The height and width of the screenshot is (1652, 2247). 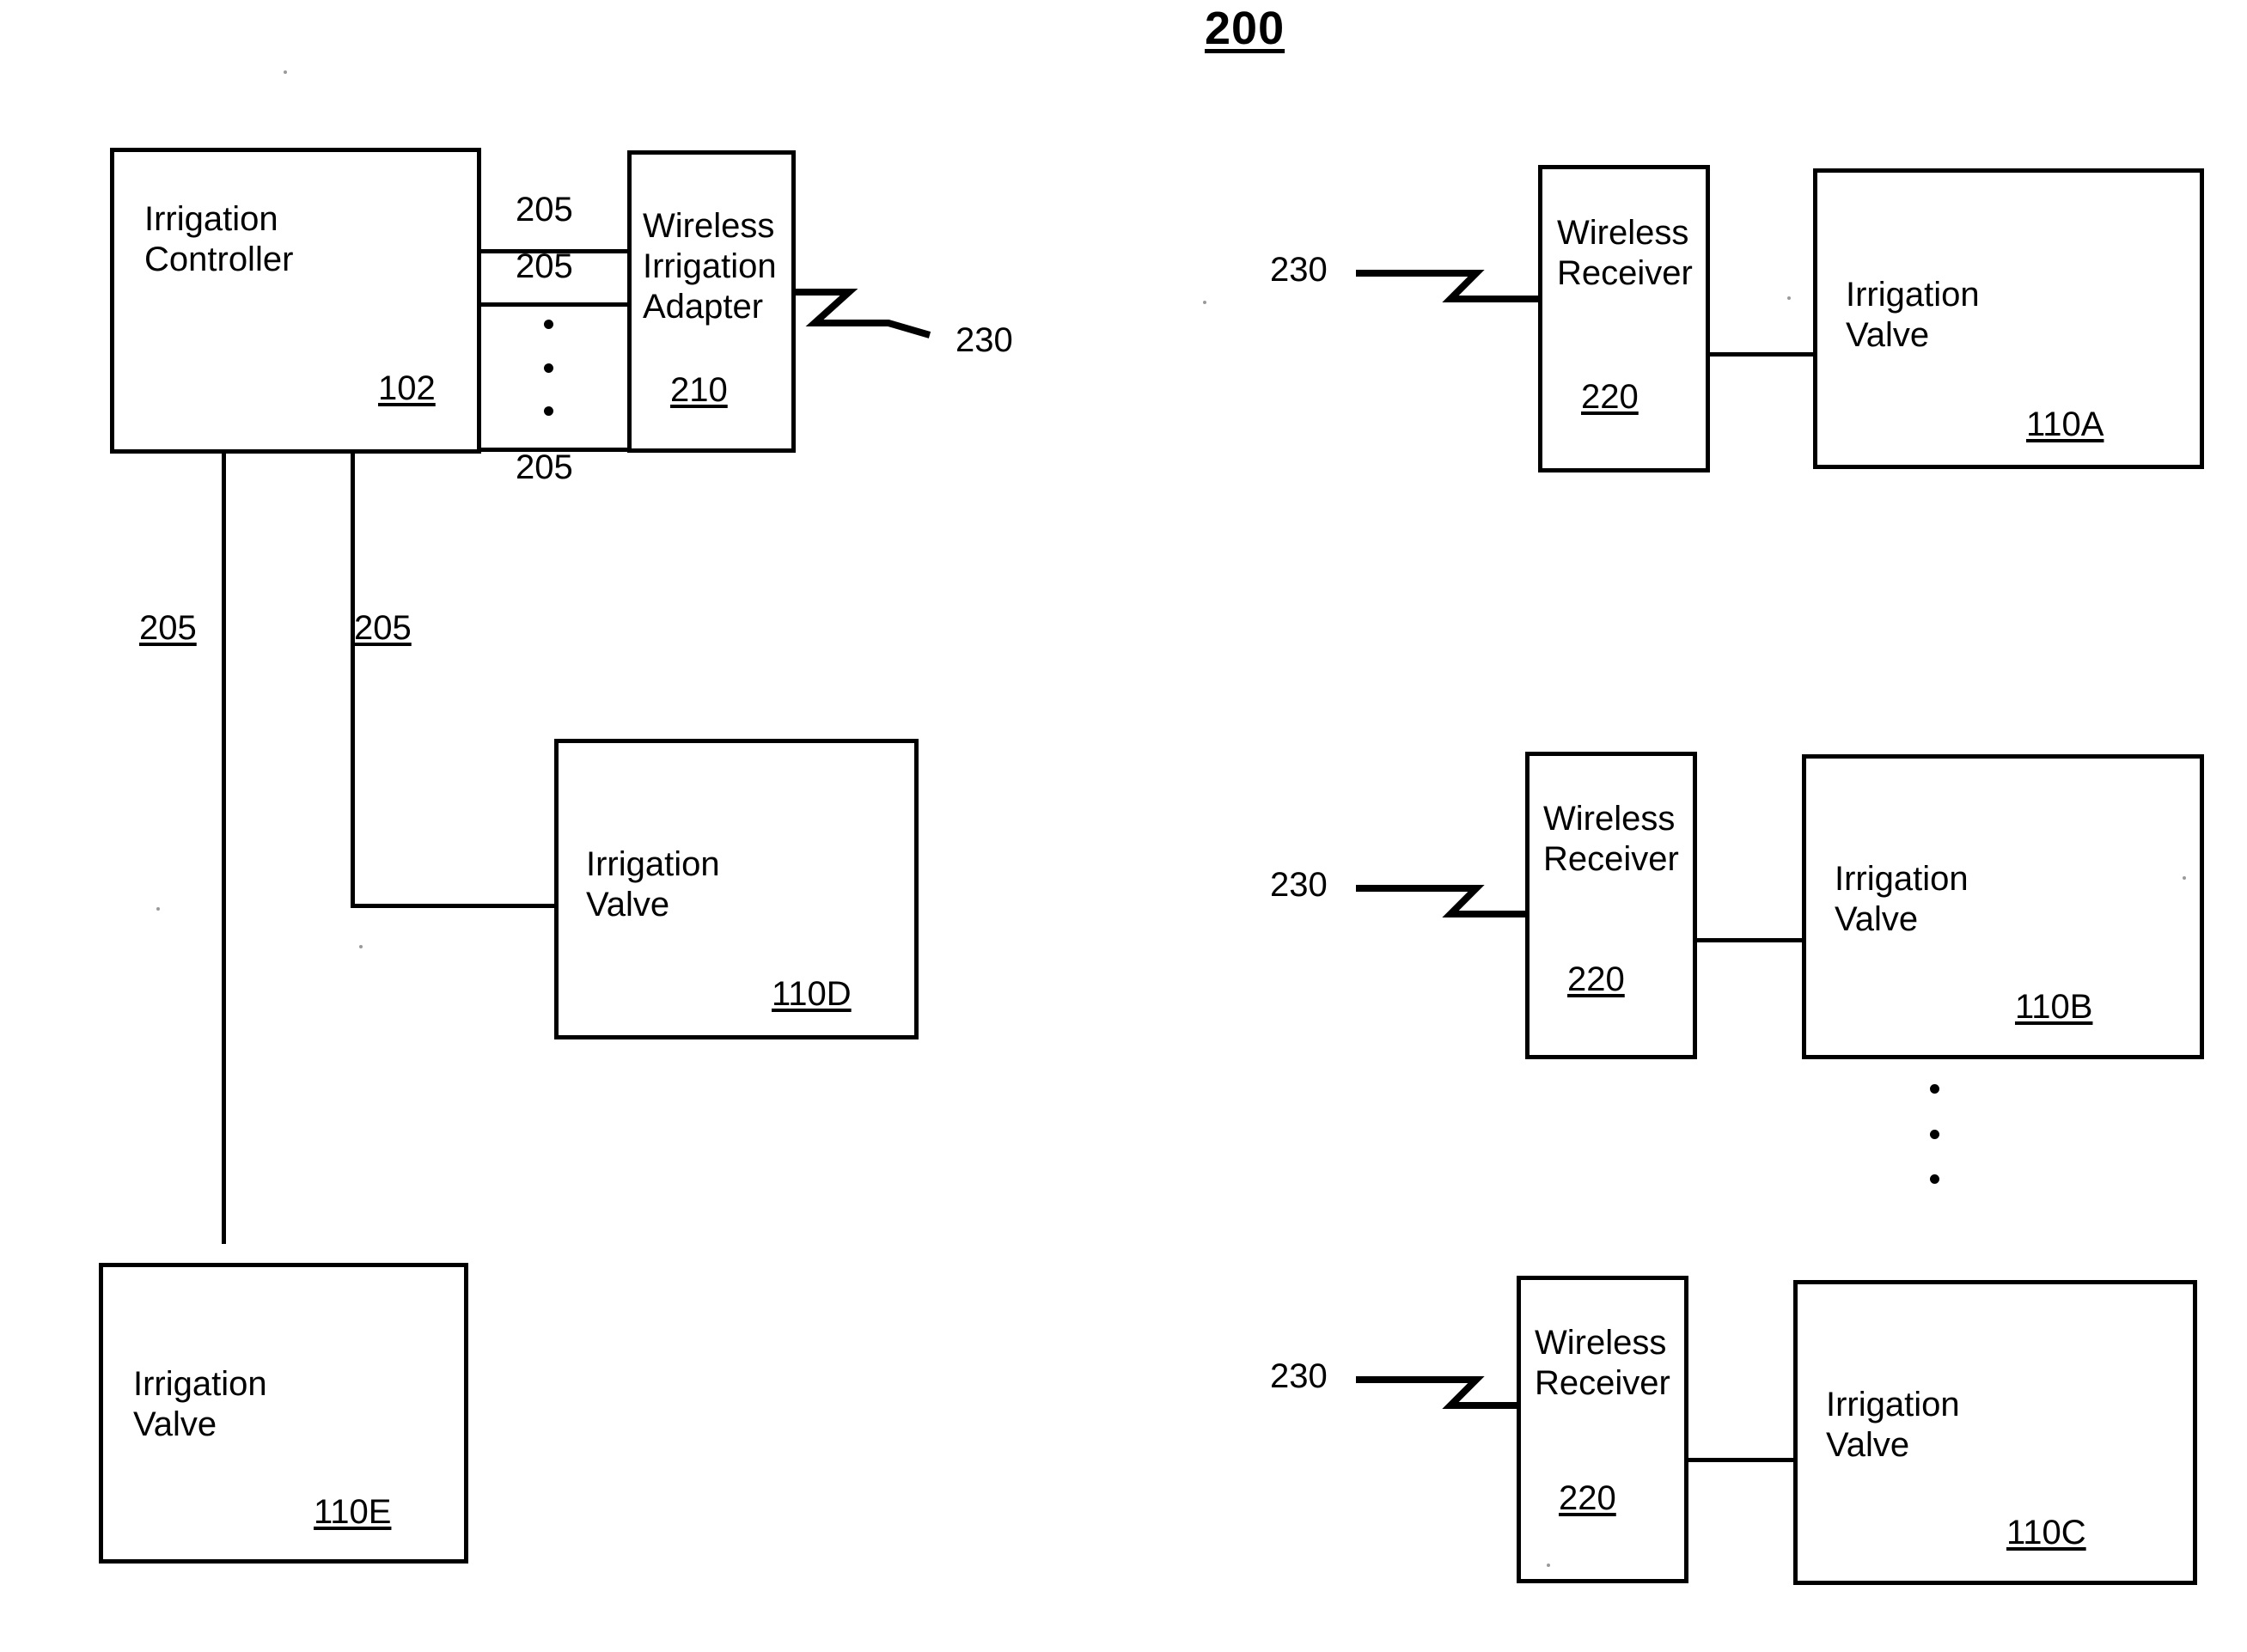 I want to click on irrigation-controller-ref: 102, so click(x=407, y=388).